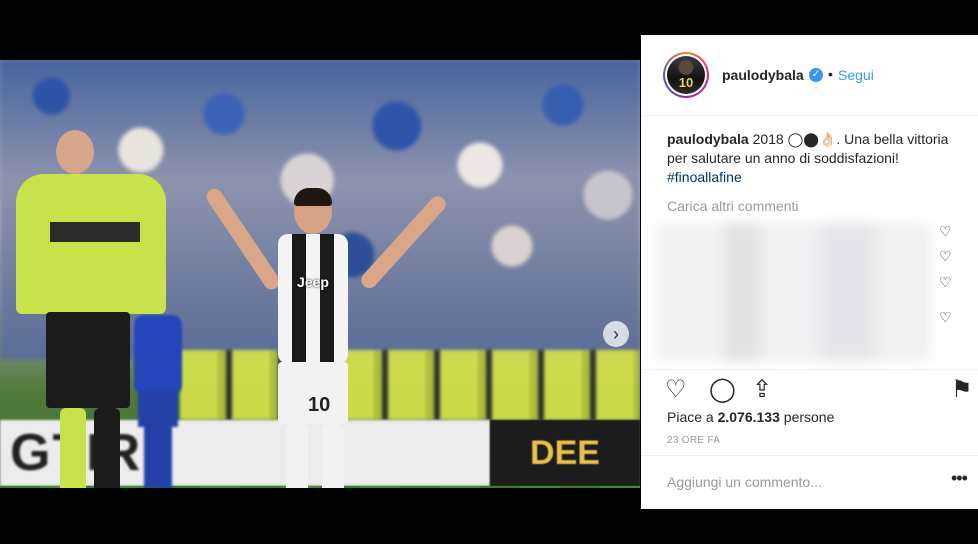 The height and width of the screenshot is (544, 978). I want to click on shirt-number: 10, so click(319, 405).